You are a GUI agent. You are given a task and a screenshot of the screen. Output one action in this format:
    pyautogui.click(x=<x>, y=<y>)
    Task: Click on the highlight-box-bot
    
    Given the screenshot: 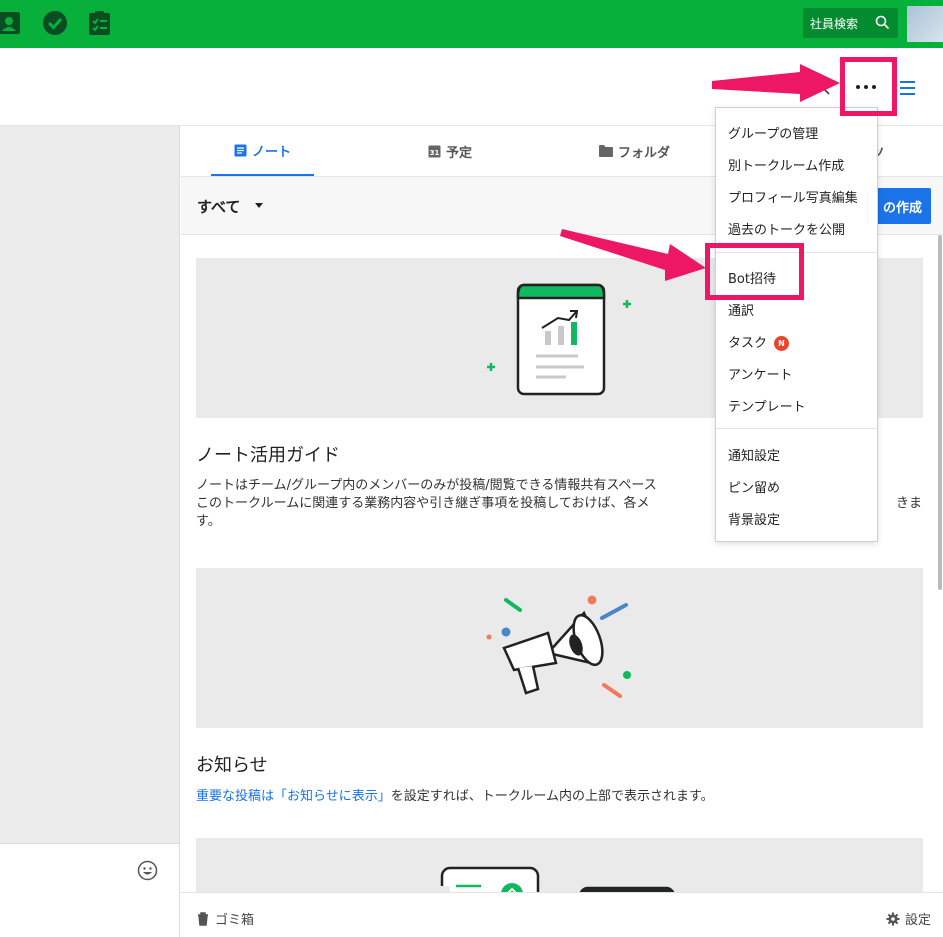 What is the action you would take?
    pyautogui.click(x=754, y=271)
    